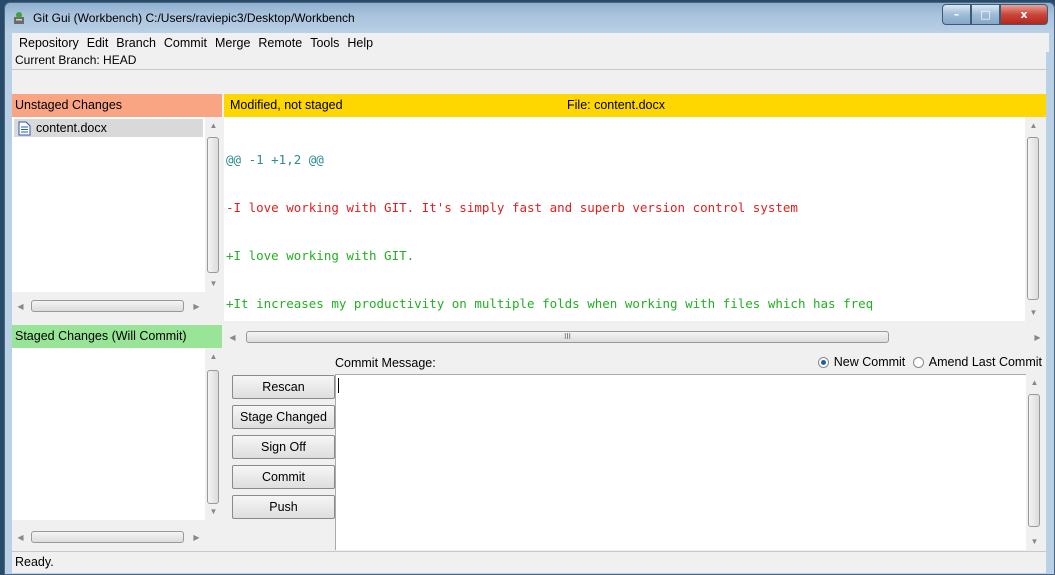  I want to click on maximize-icon: □, so click(985, 14).